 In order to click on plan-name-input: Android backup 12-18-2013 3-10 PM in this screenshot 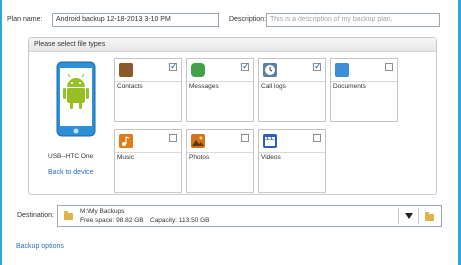, I will do `click(135, 20)`.